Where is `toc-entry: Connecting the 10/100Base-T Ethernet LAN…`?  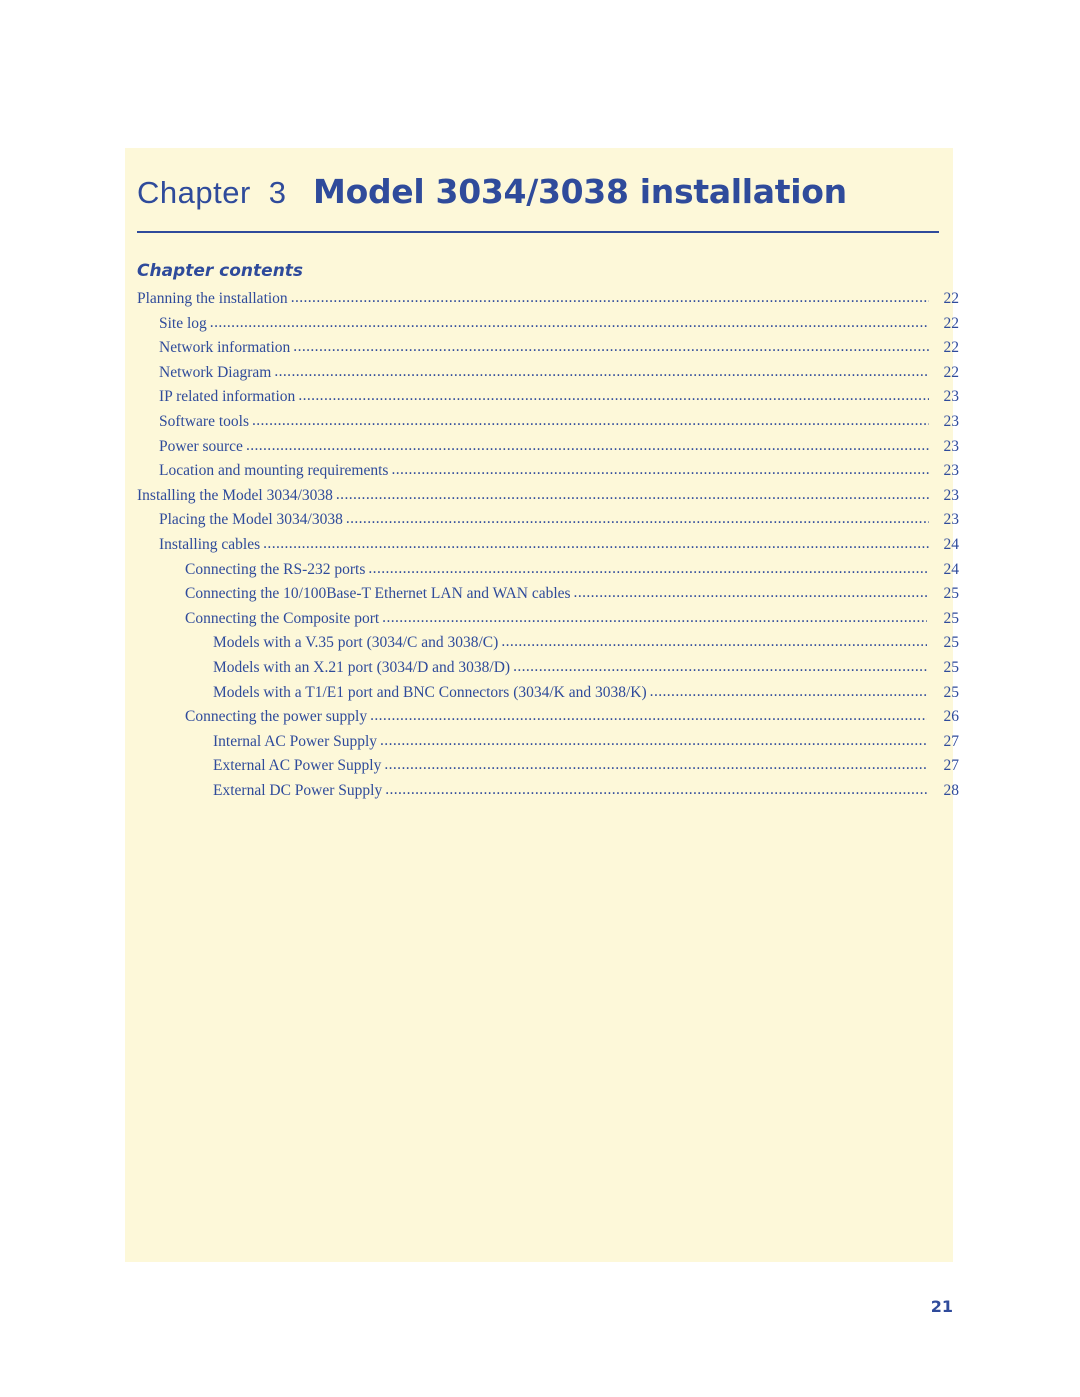 toc-entry: Connecting the 10/100Base-T Ethernet LAN… is located at coordinates (572, 597).